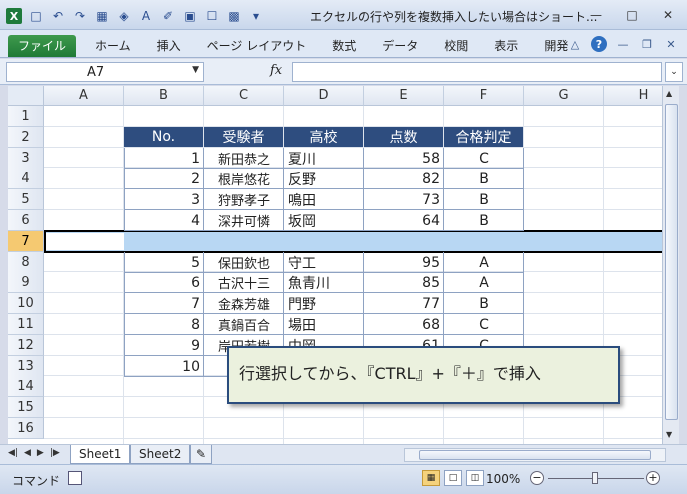 Image resolution: width=687 pixels, height=494 pixels. Describe the element at coordinates (26, 303) in the screenshot. I see `row-header-10: 10` at that location.